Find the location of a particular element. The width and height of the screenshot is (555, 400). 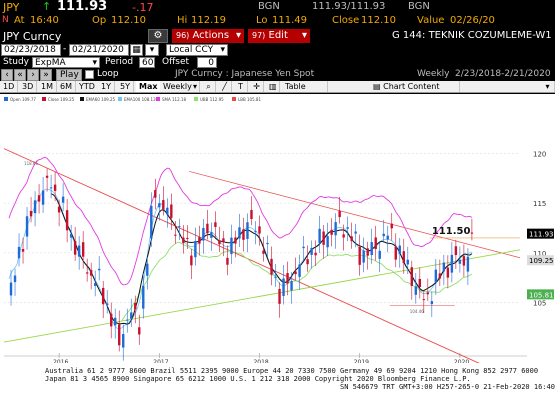

tab-1d: 1D is located at coordinates (9, 86).